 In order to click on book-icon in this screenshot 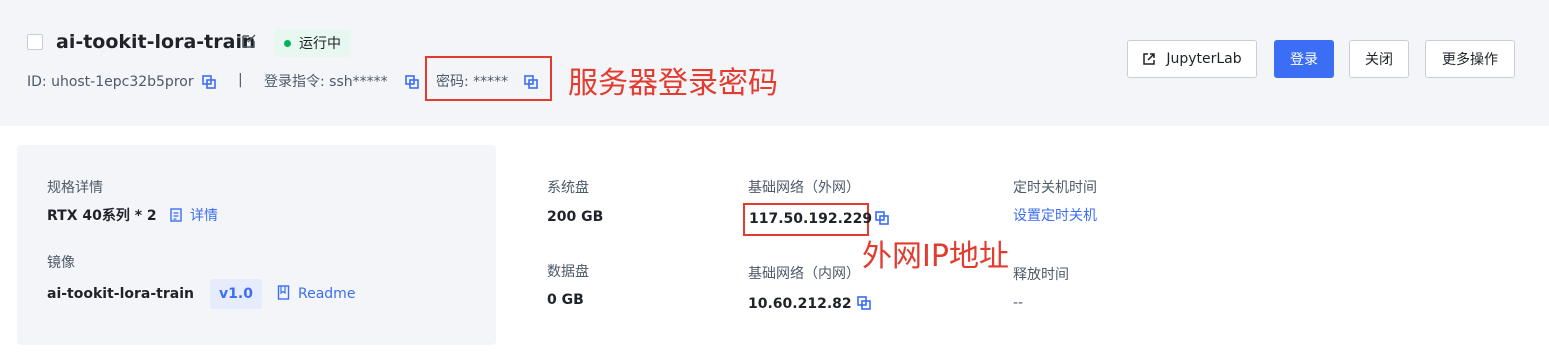, I will do `click(283, 292)`.